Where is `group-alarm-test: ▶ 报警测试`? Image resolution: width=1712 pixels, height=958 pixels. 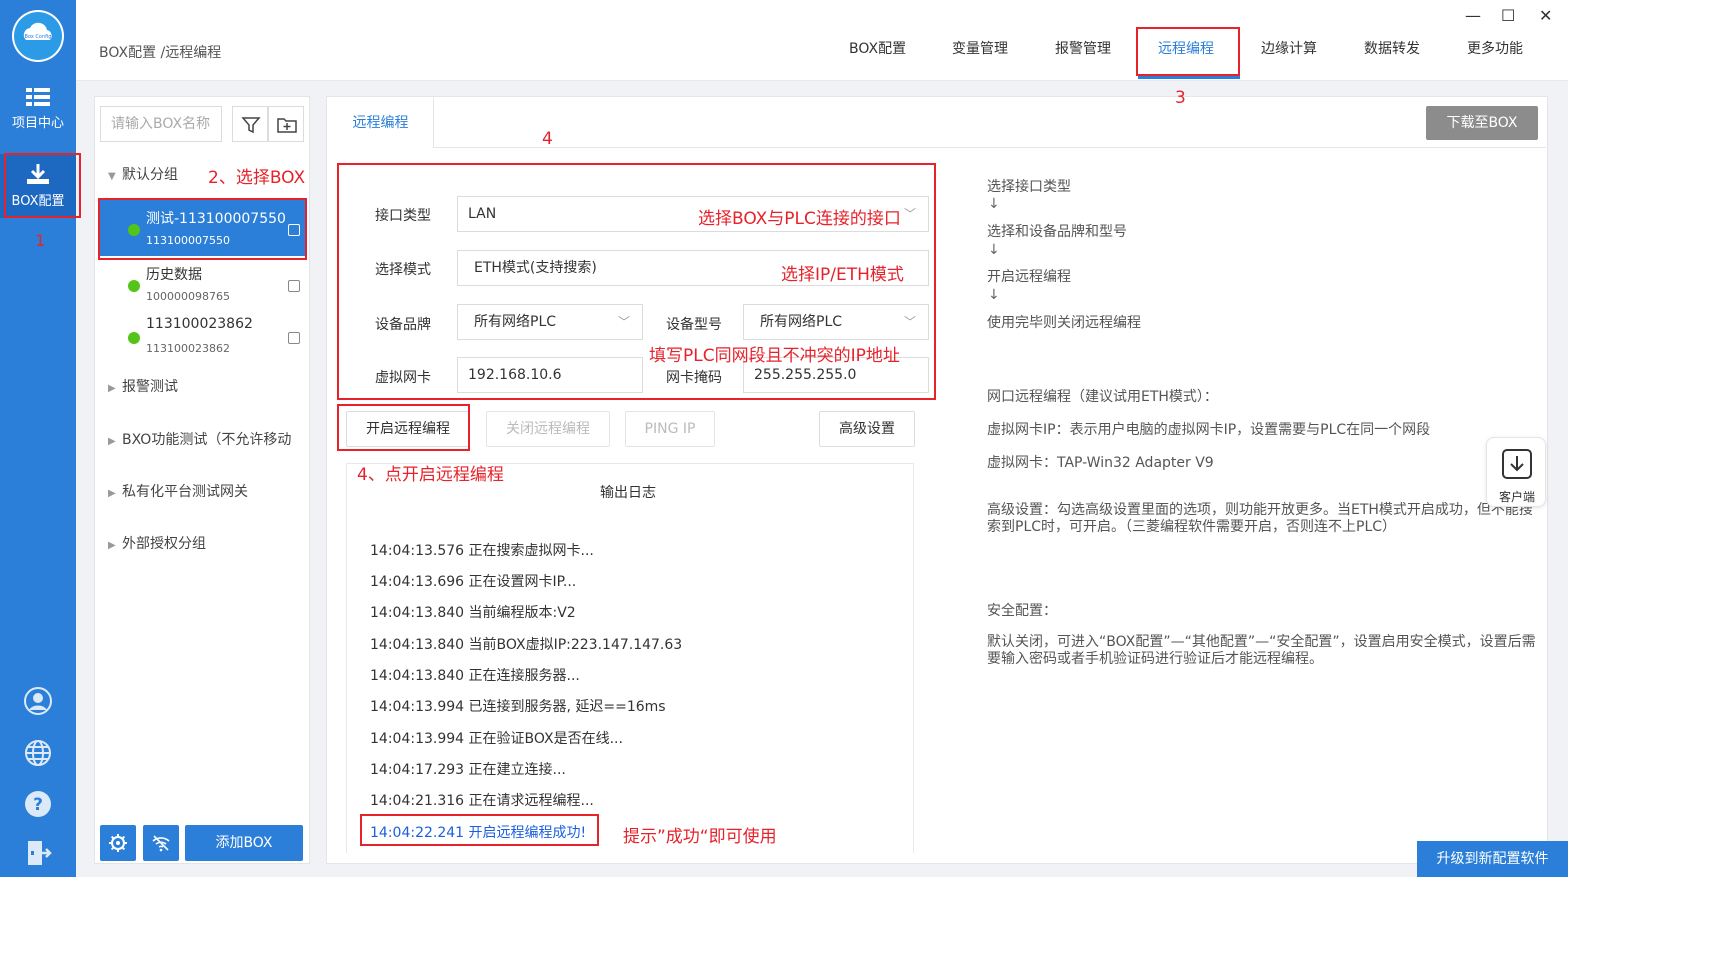 group-alarm-test: ▶ 报警测试 is located at coordinates (143, 386).